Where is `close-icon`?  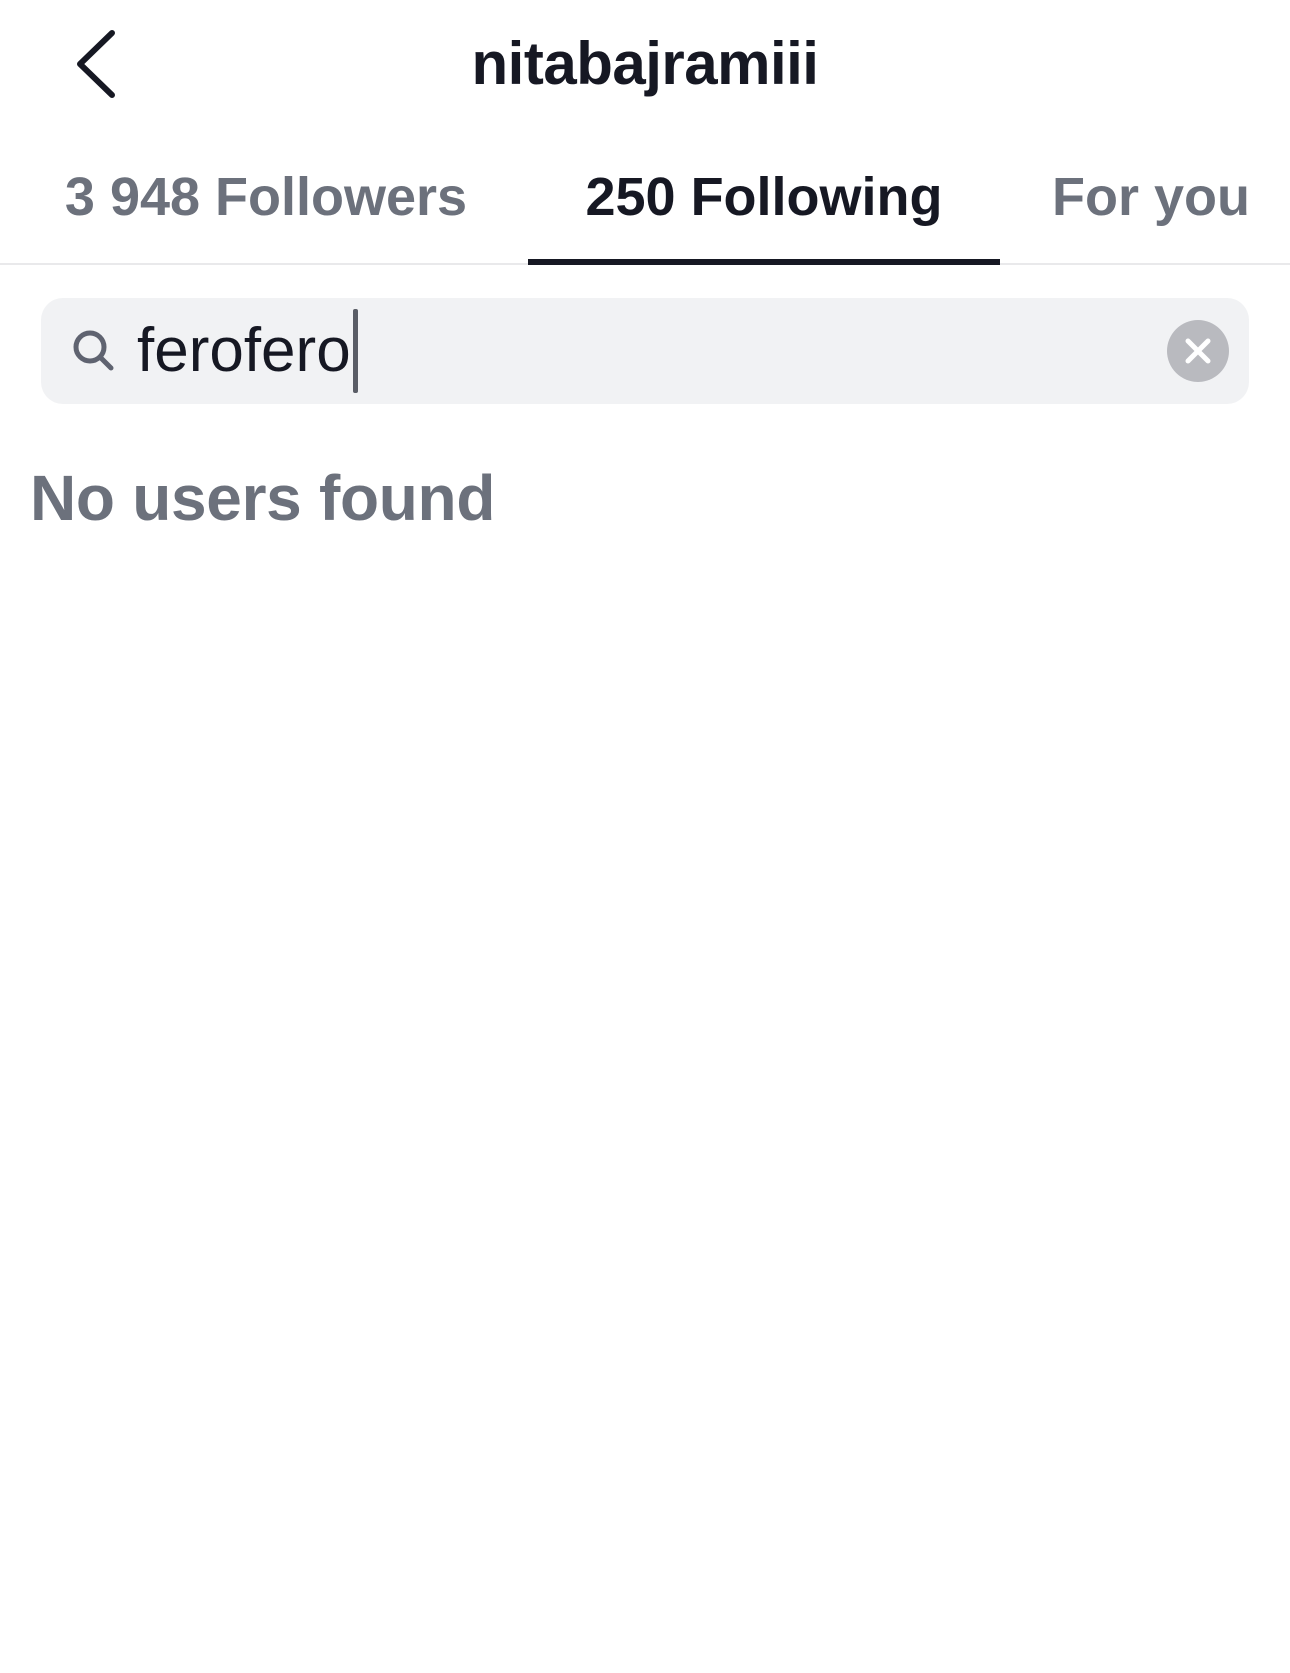 close-icon is located at coordinates (1198, 351).